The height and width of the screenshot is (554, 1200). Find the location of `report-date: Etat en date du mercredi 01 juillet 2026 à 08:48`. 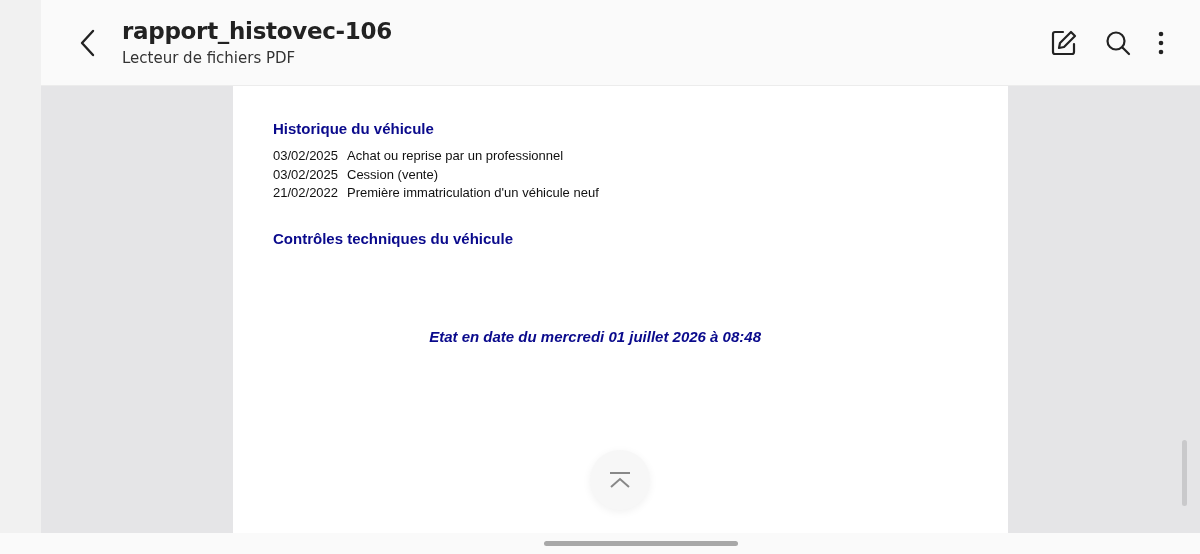

report-date: Etat en date du mercredi 01 juillet 2026 à 08:48 is located at coordinates (595, 336).